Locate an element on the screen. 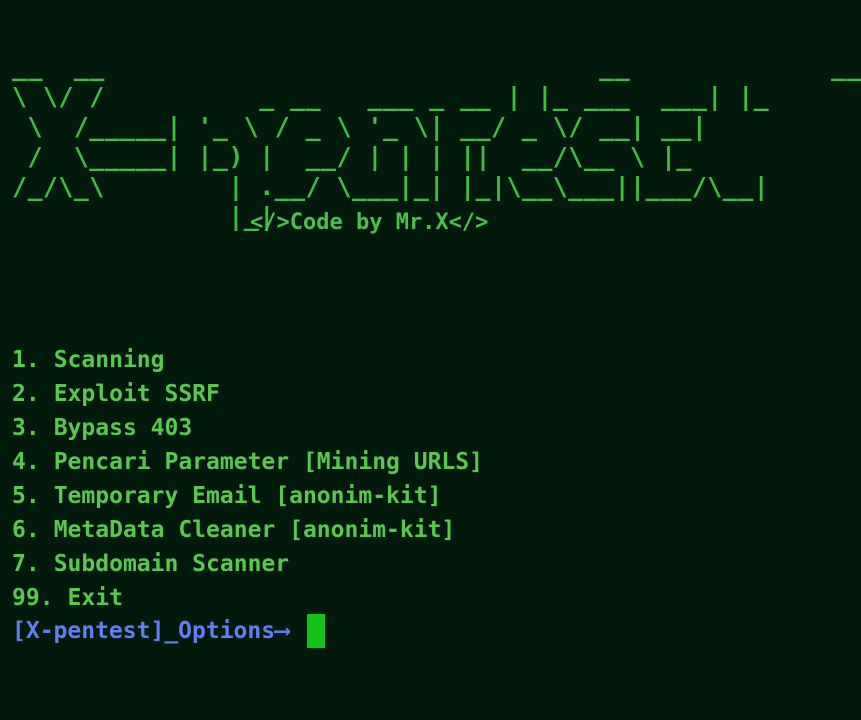 This screenshot has height=720, width=861. menu-item-pencari-parameter: 4. Pencari Parameter [Mining URLS] is located at coordinates (247, 462).